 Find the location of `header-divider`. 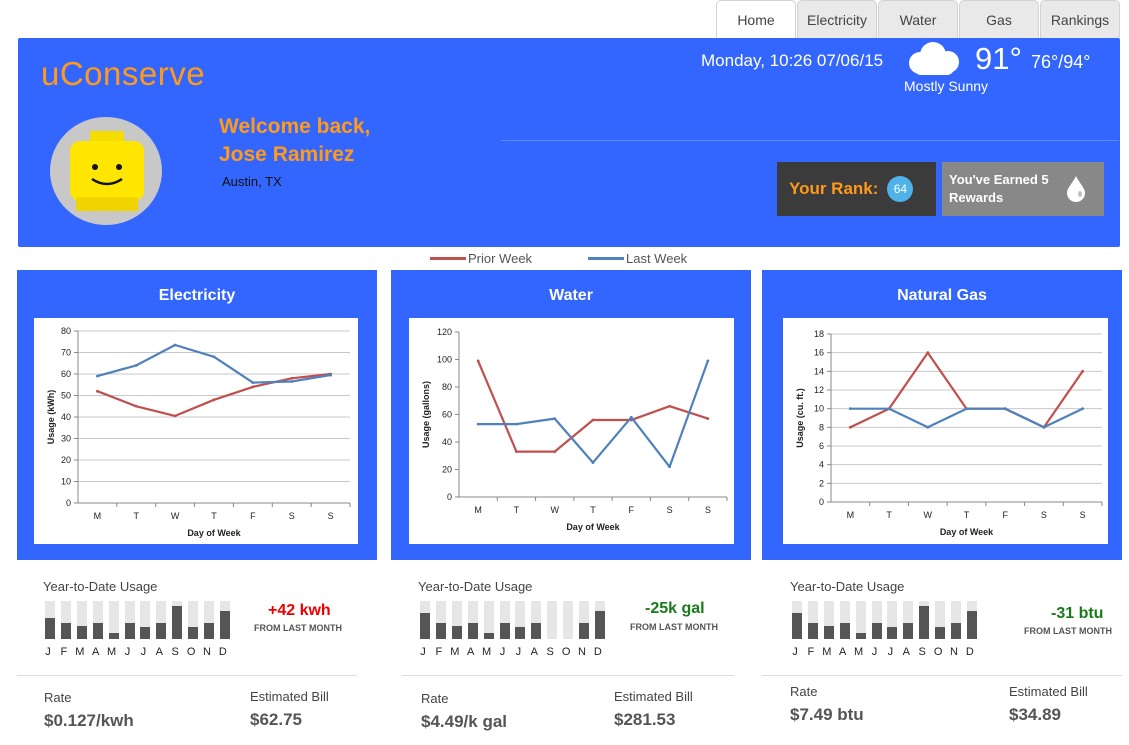

header-divider is located at coordinates (810, 140).